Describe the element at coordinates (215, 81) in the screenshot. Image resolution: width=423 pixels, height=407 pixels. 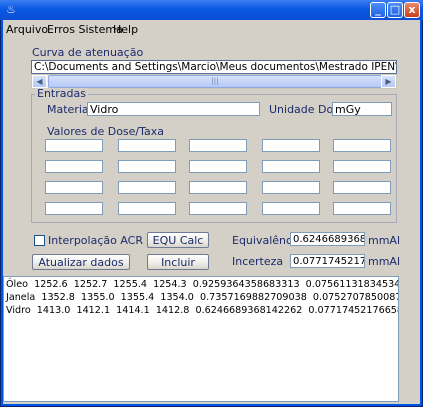
I see `scroll-thumb: |||` at that location.